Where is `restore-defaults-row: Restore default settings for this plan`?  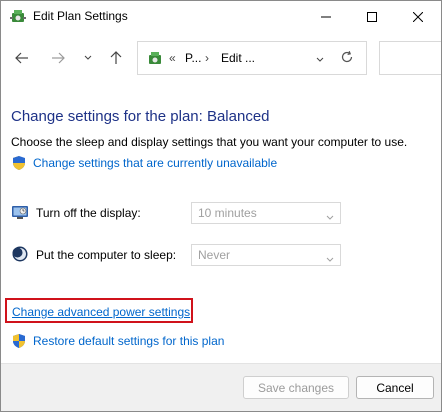 restore-defaults-row: Restore default settings for this plan is located at coordinates (117, 341).